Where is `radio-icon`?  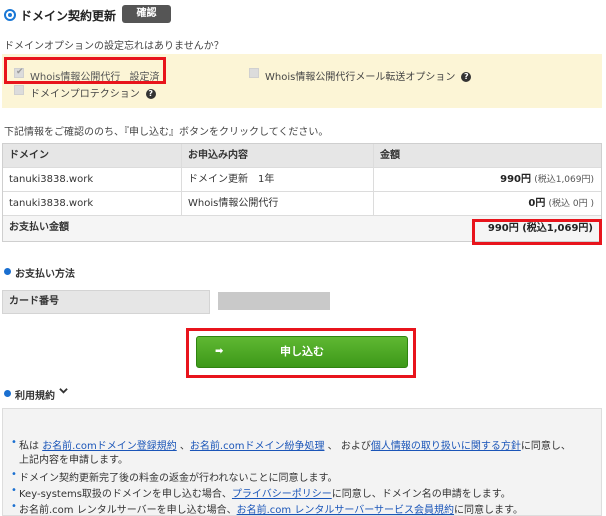
radio-icon is located at coordinates (10, 15).